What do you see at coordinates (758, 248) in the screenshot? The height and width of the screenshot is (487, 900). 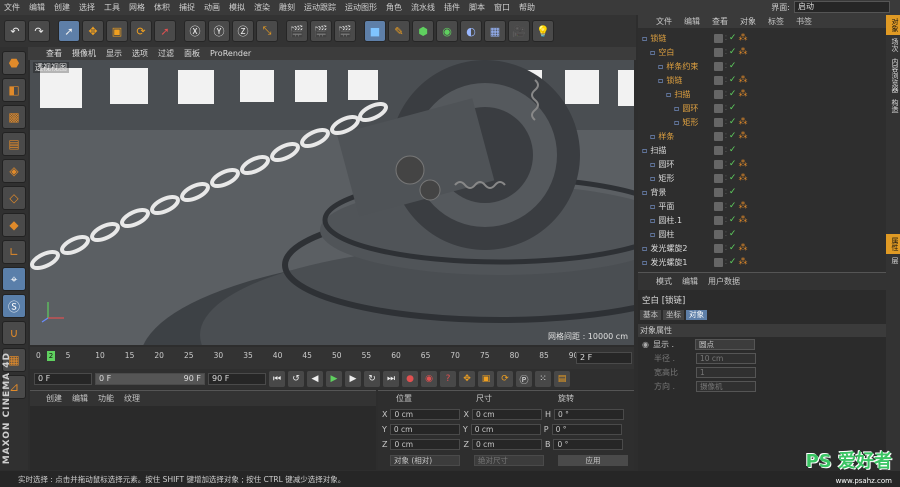 I see `object-row: ▫ 发光螺旋2 ⁚ ✓ ⁂` at bounding box center [758, 248].